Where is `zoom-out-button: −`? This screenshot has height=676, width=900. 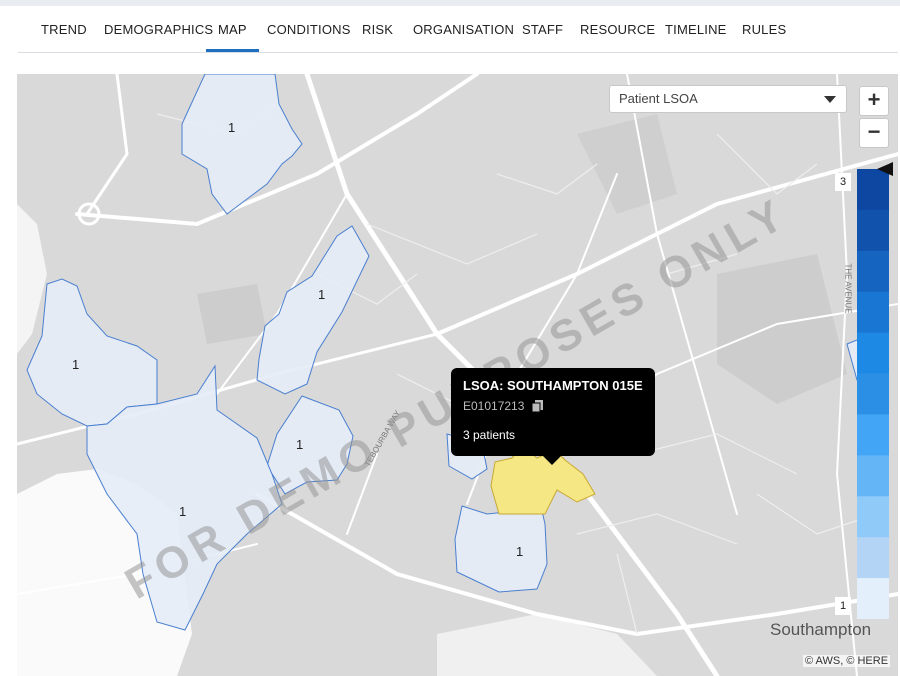 zoom-out-button: − is located at coordinates (874, 133).